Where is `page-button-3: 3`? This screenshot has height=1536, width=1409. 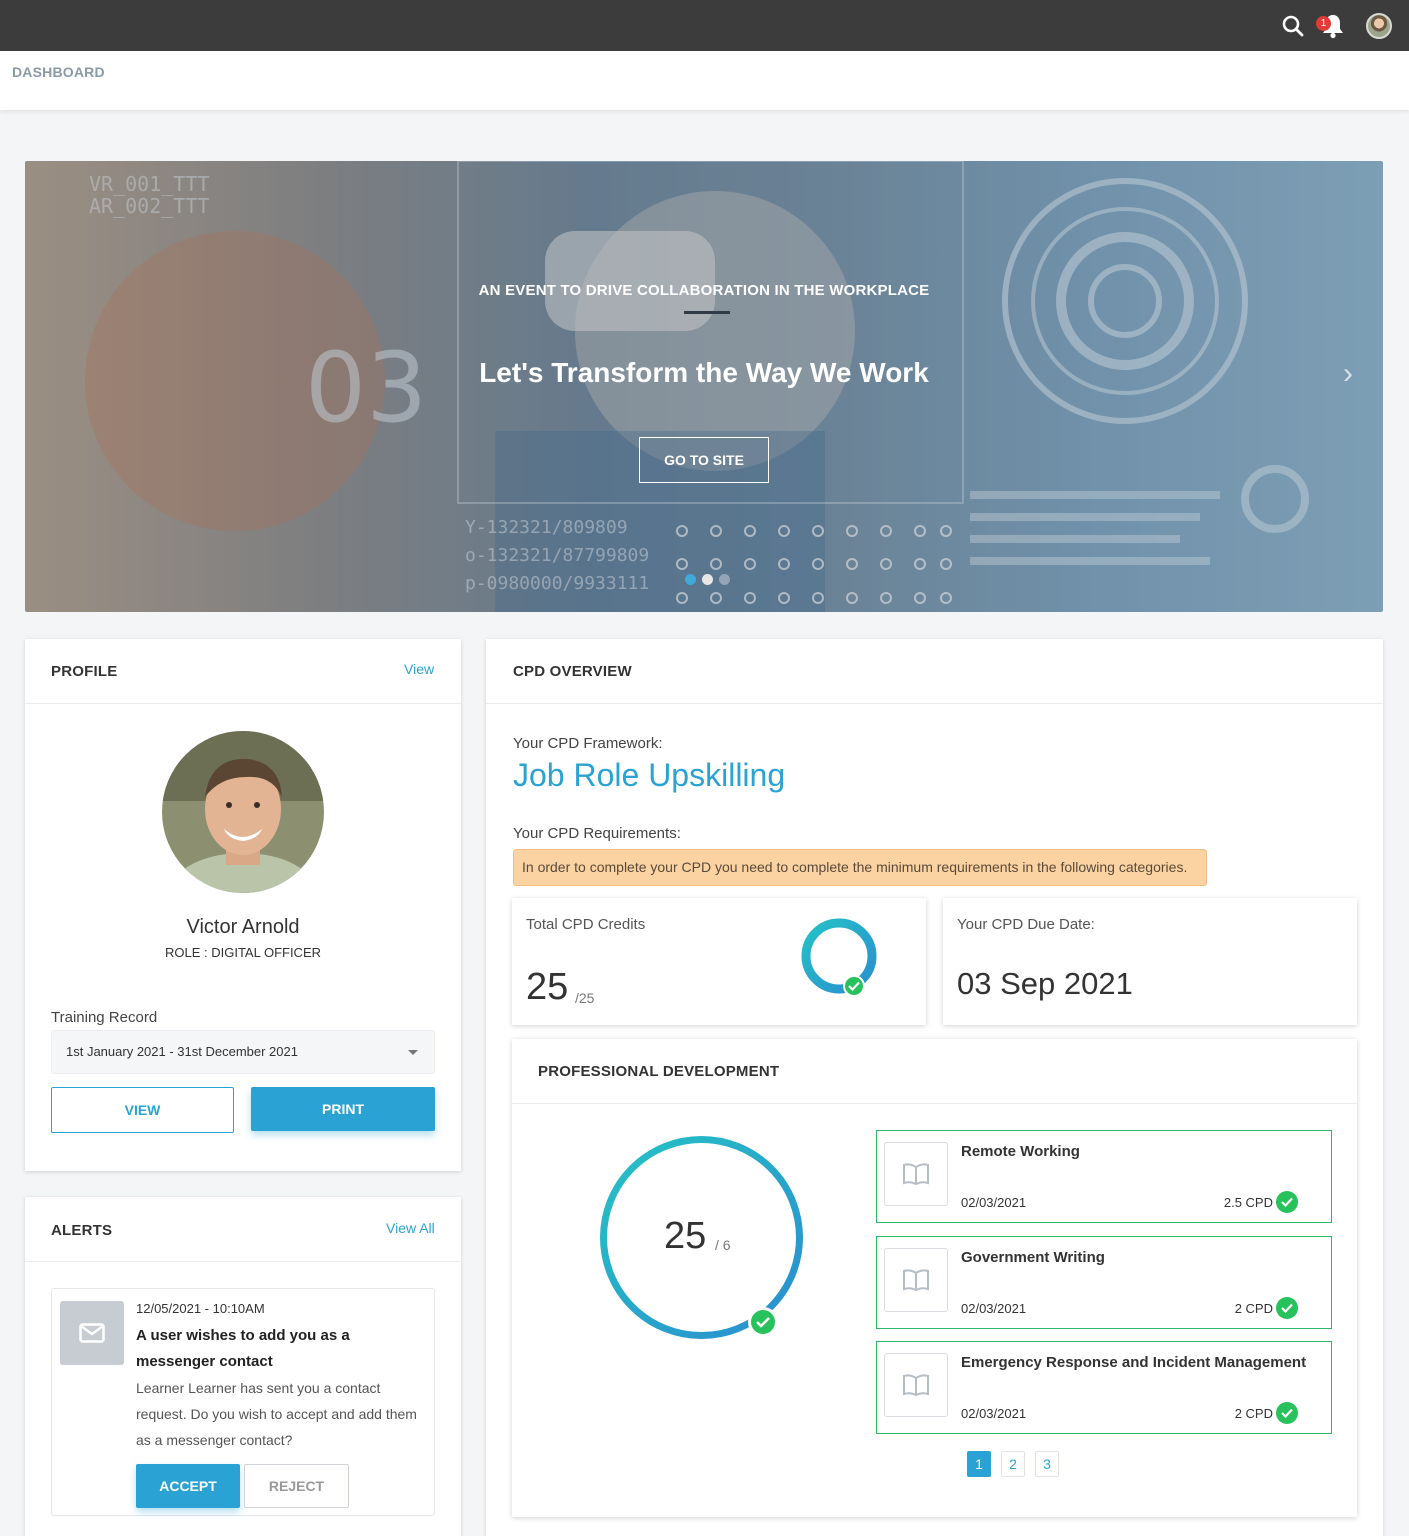 page-button-3: 3 is located at coordinates (1047, 1464).